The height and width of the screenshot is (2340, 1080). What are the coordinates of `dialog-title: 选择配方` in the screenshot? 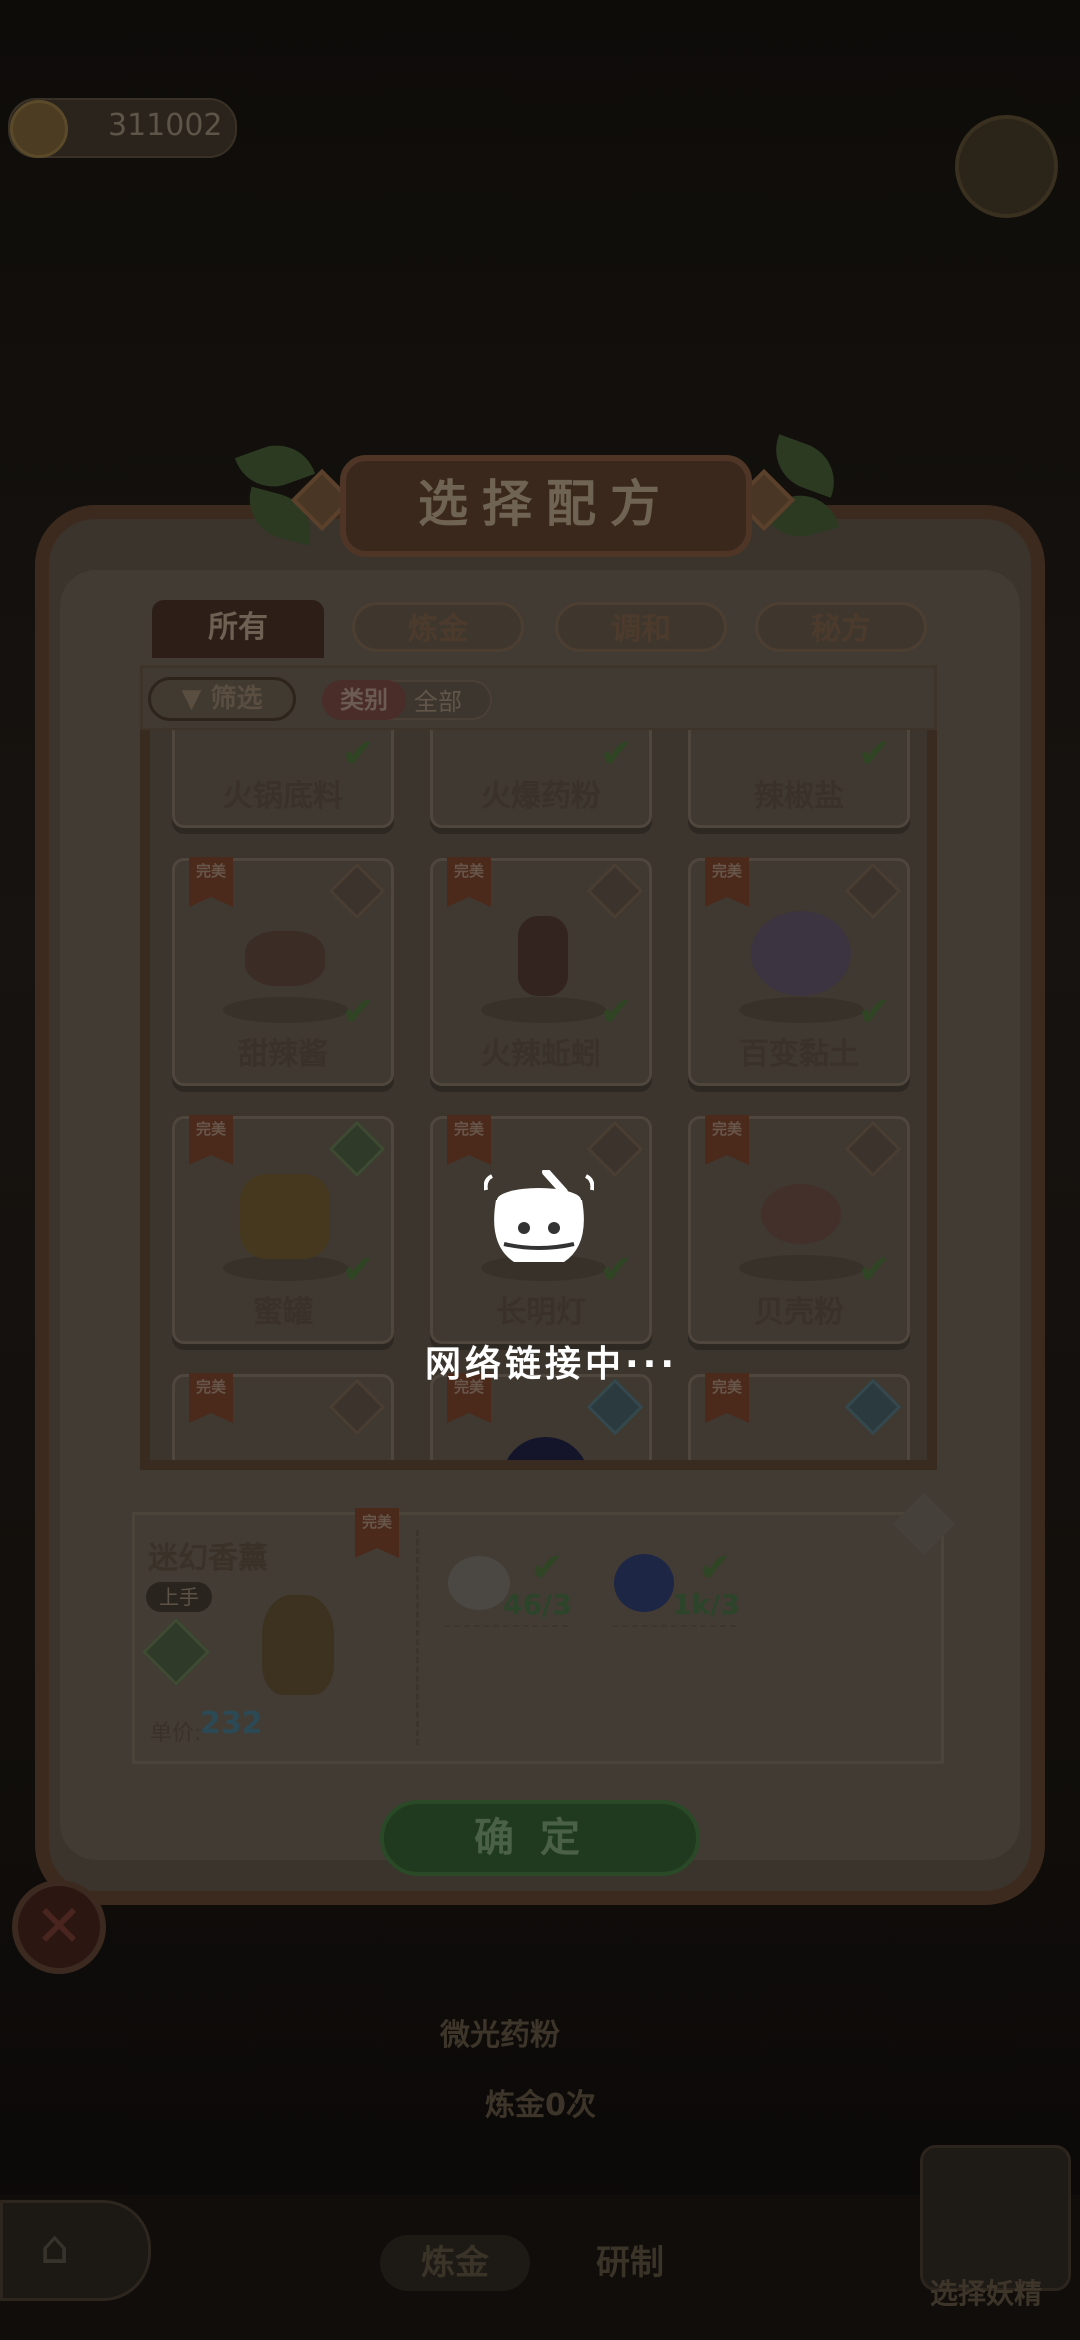 It's located at (546, 506).